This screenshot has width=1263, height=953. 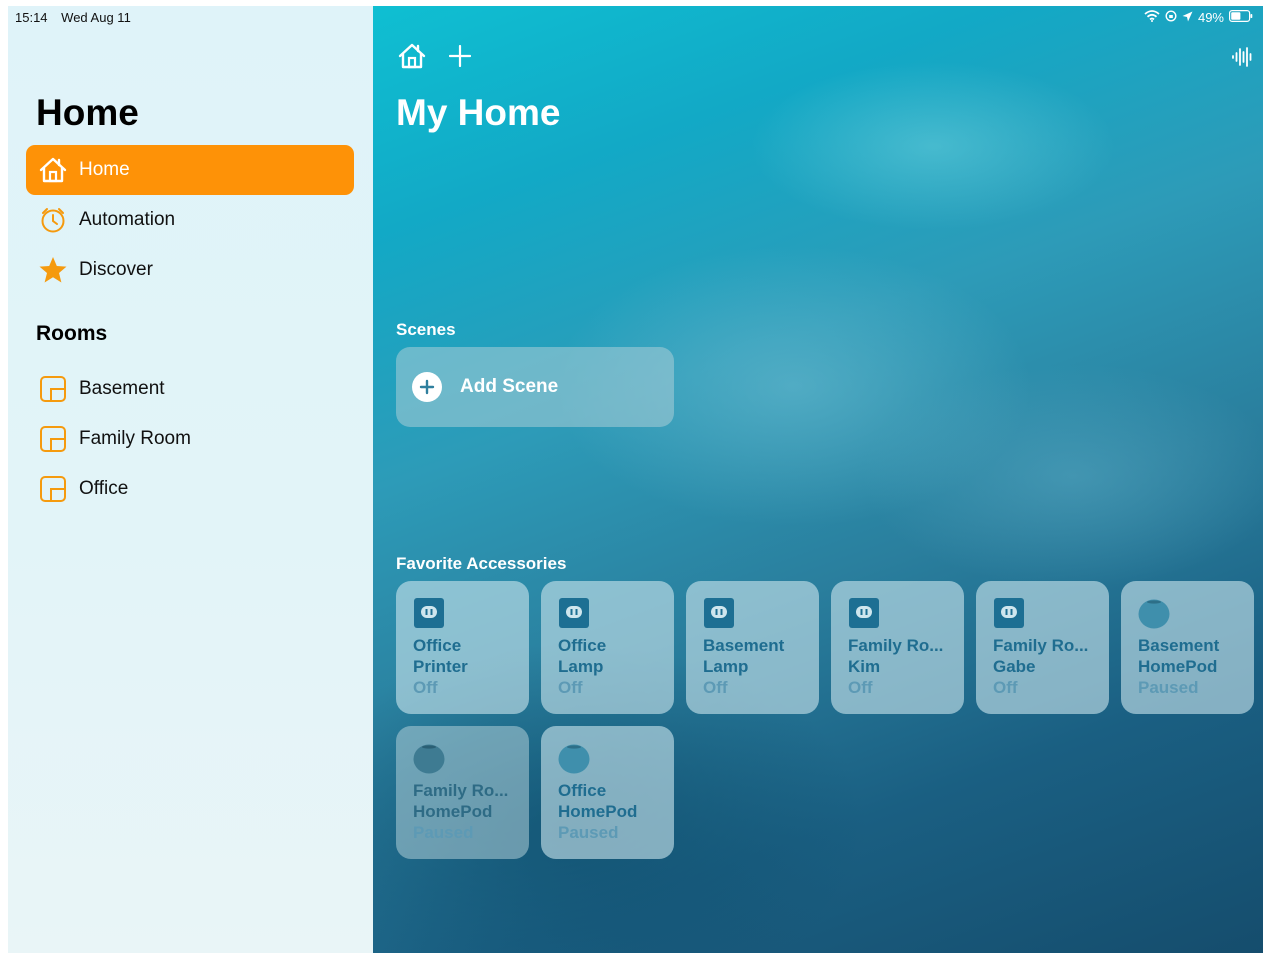 What do you see at coordinates (104, 488) in the screenshot?
I see `sidebar-item-label: Office` at bounding box center [104, 488].